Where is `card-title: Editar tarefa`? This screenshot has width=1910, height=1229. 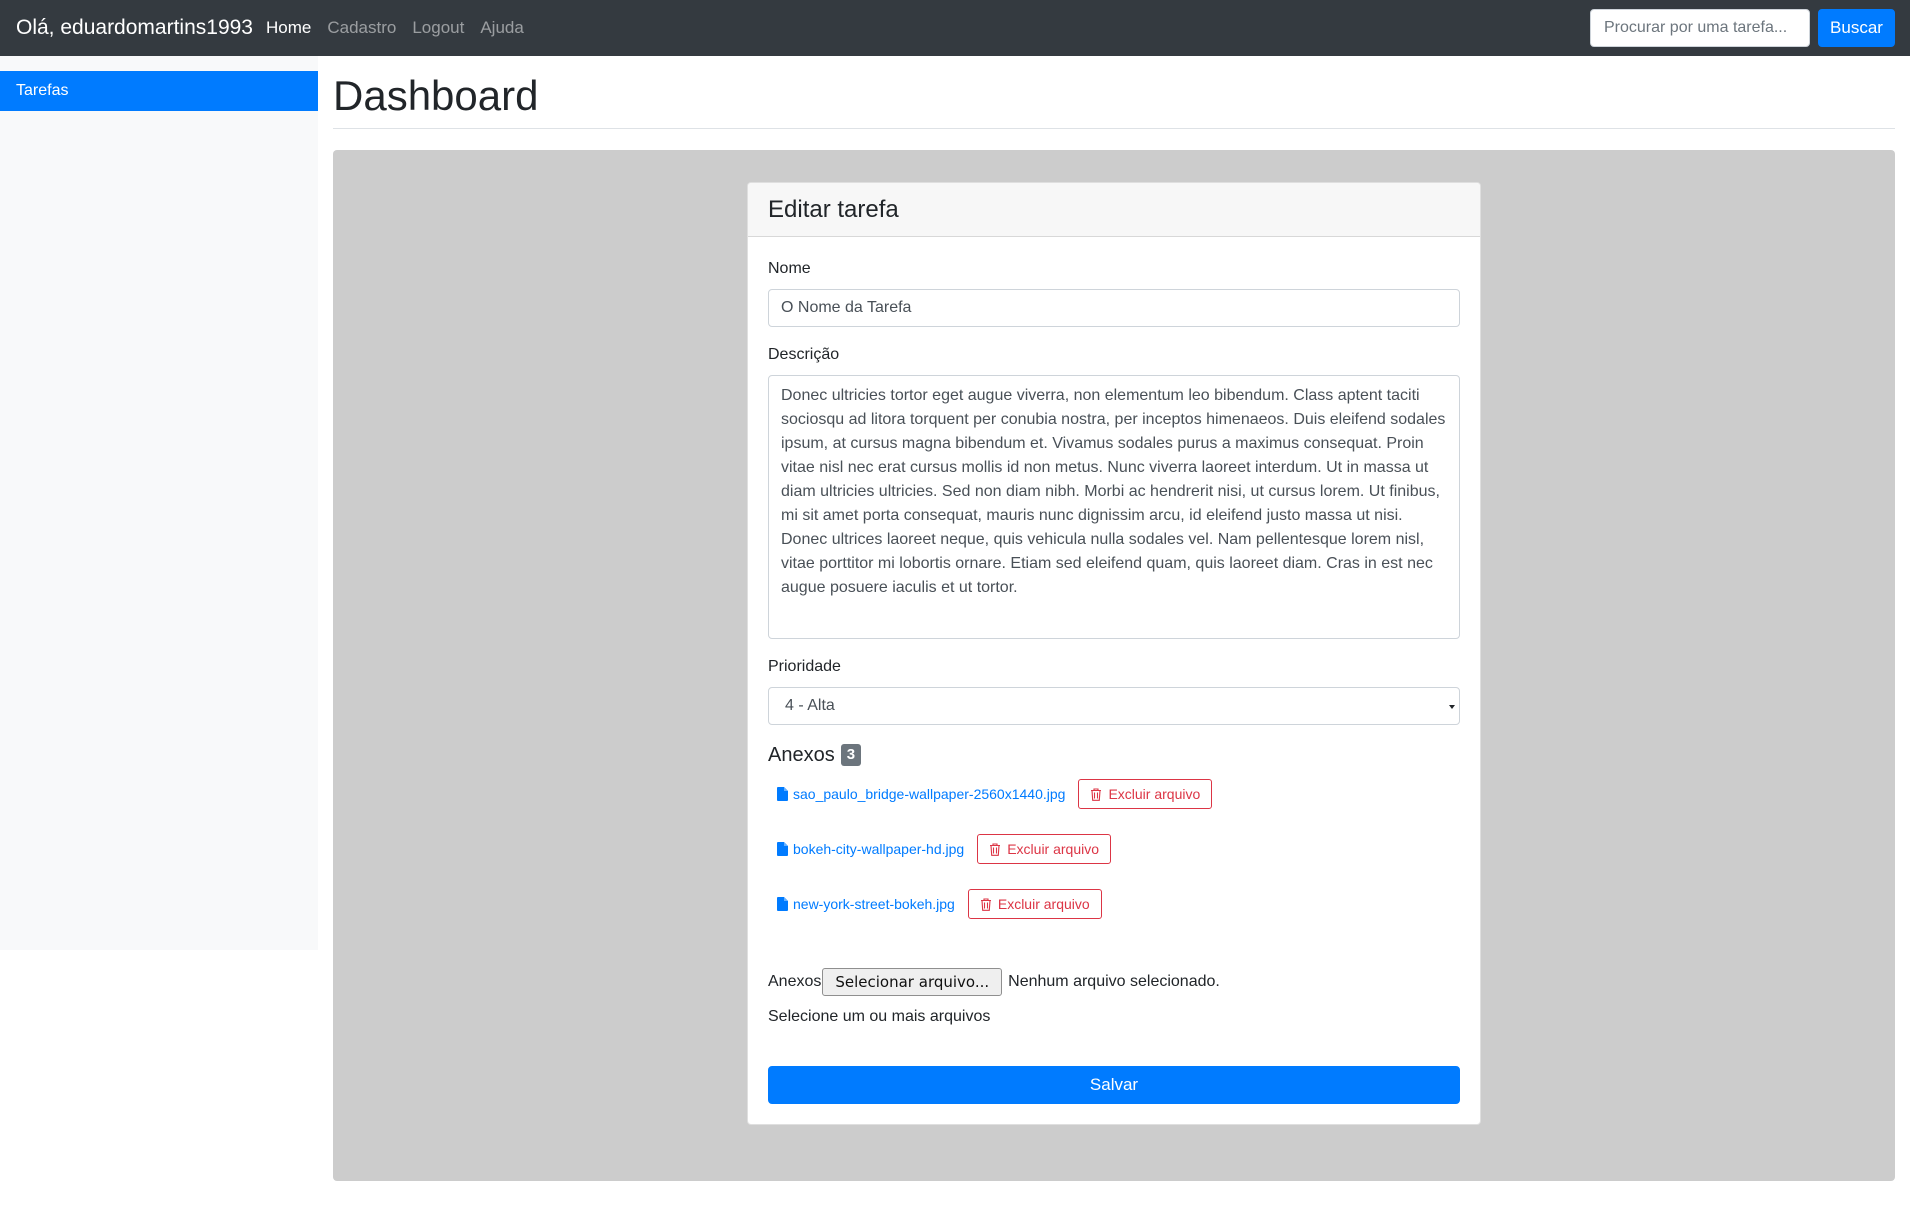 card-title: Editar tarefa is located at coordinates (833, 209).